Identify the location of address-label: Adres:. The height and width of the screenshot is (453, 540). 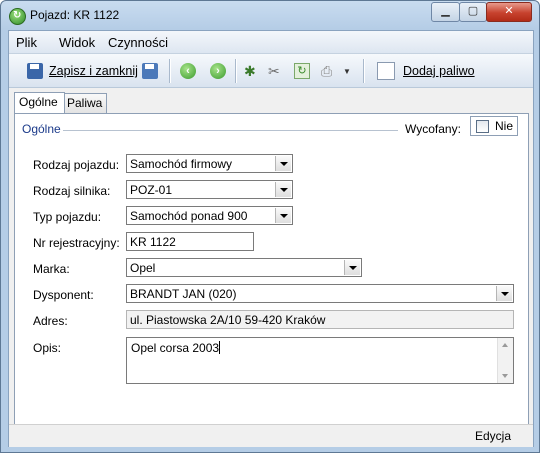
(50, 321).